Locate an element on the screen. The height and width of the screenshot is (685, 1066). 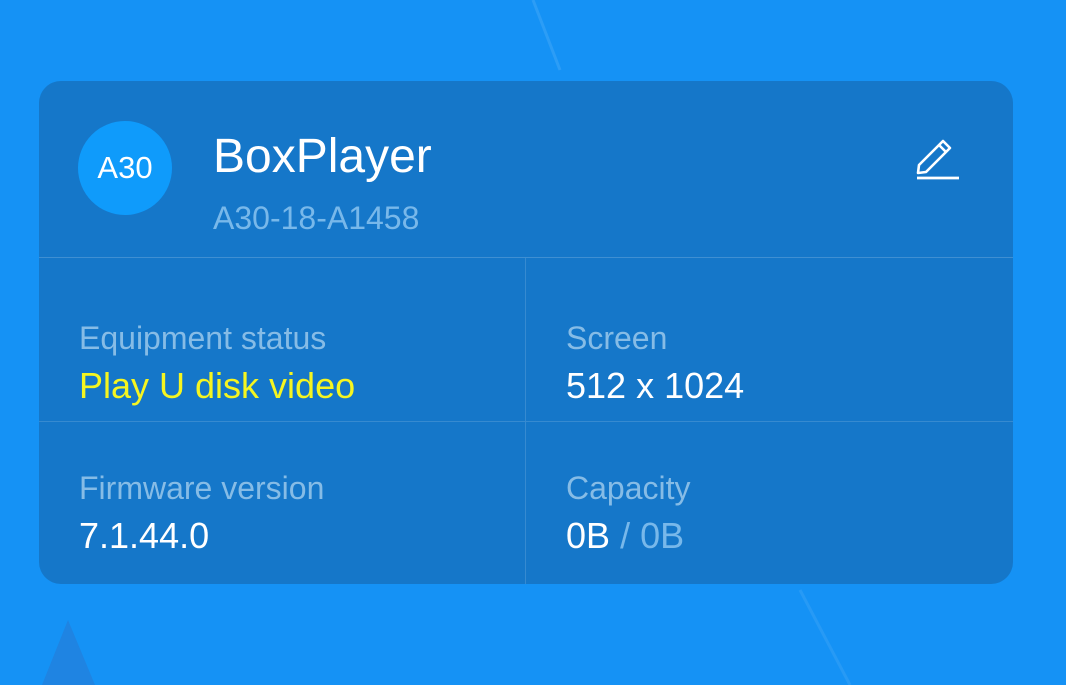
equipment-status-value: Play U disk video is located at coordinates (217, 385).